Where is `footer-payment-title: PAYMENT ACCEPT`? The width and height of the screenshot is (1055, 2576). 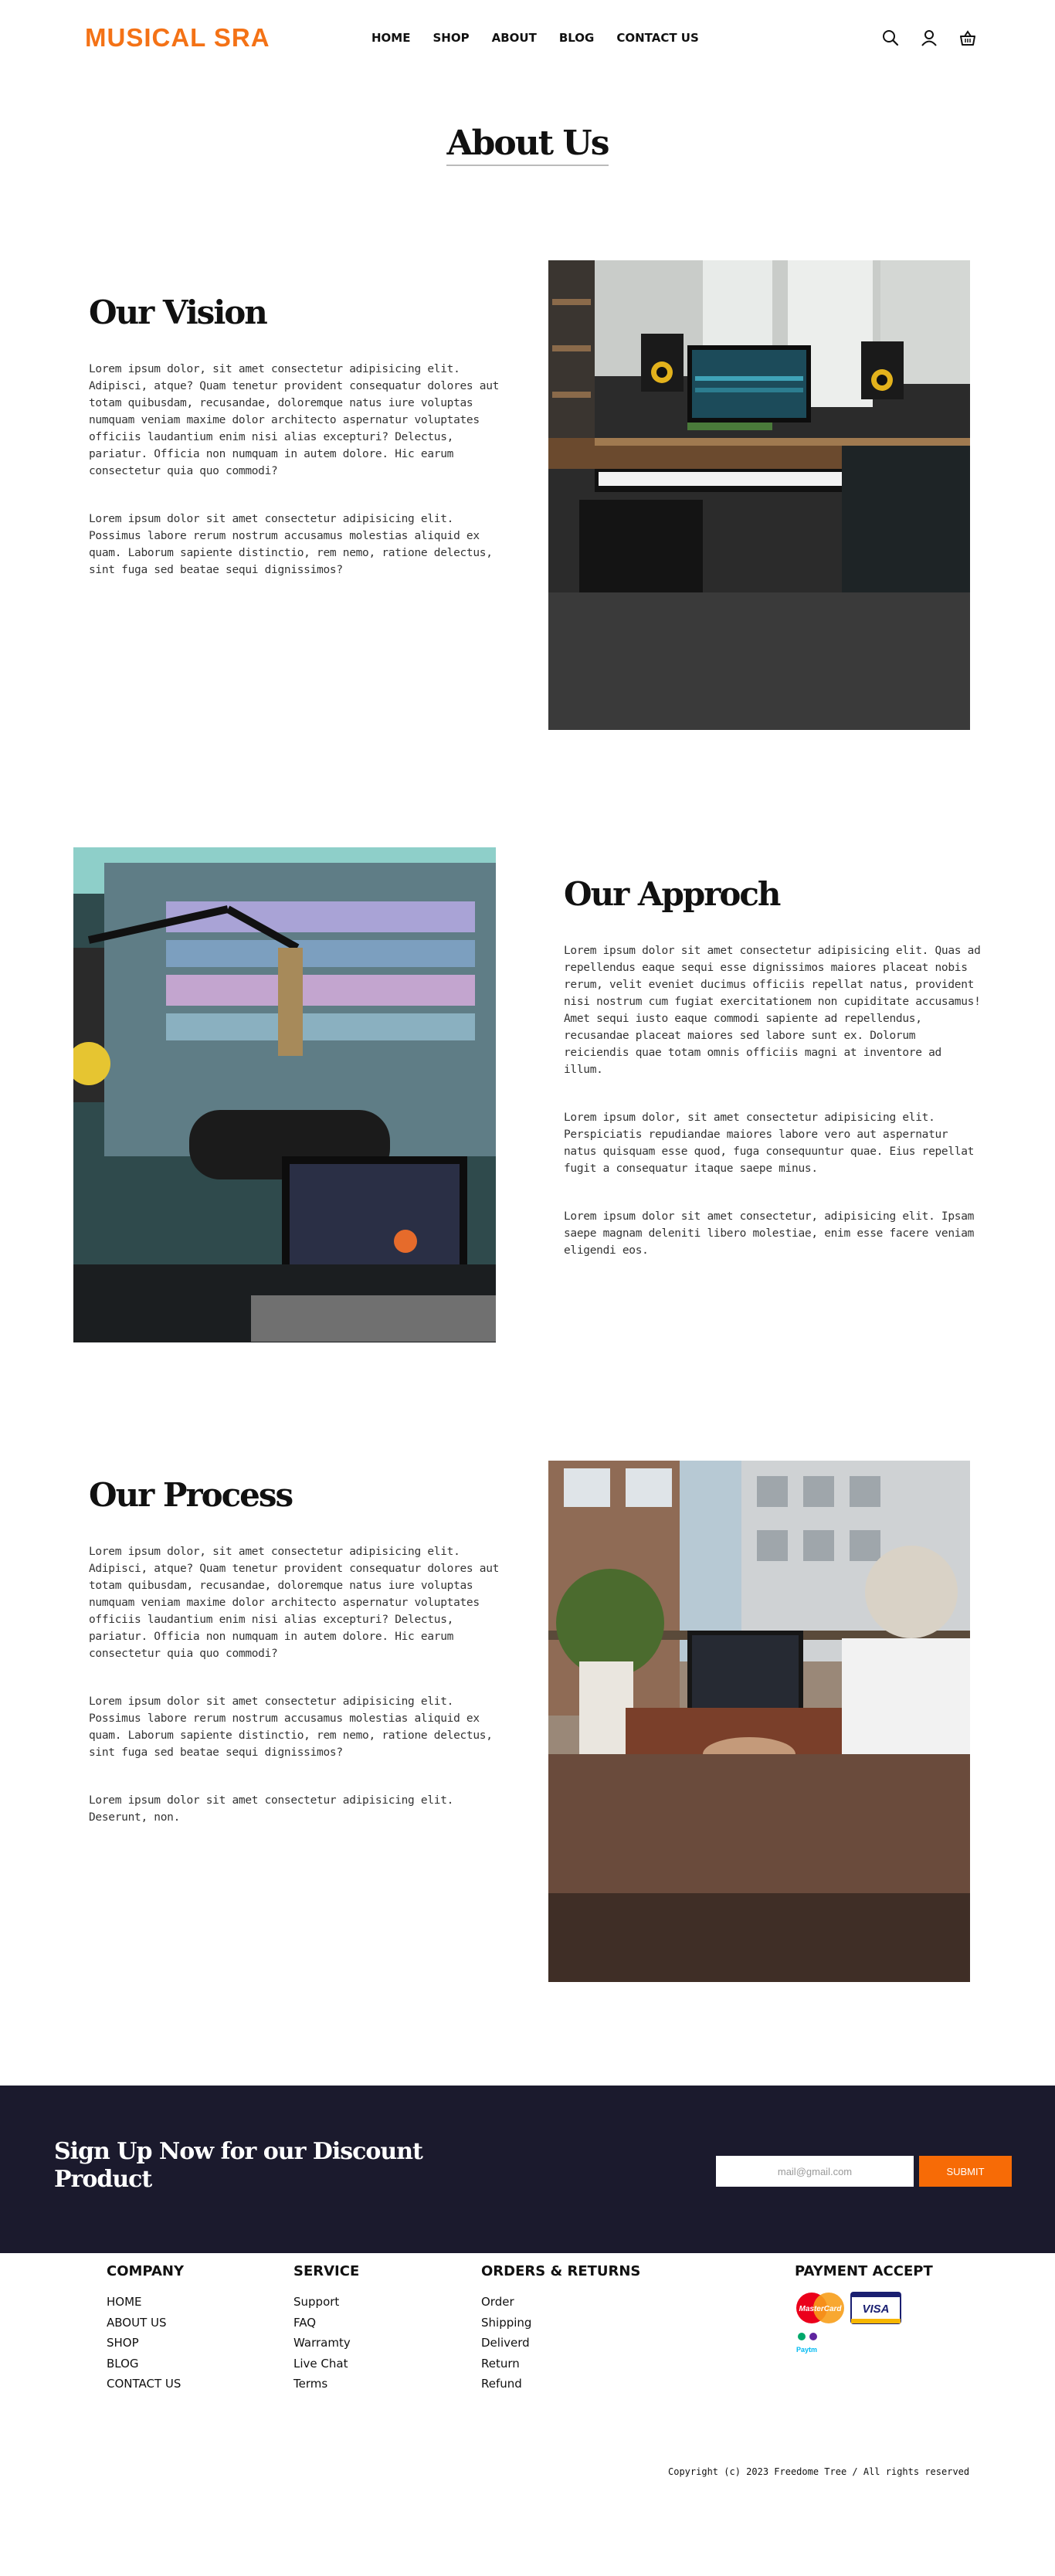
footer-payment-title: PAYMENT ACCEPT is located at coordinates (864, 2271).